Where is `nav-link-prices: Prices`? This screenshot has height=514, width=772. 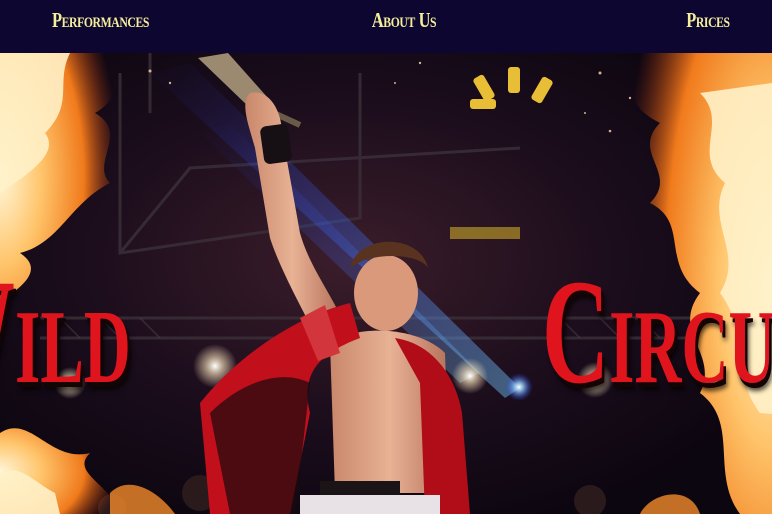 nav-link-prices: Prices is located at coordinates (709, 20).